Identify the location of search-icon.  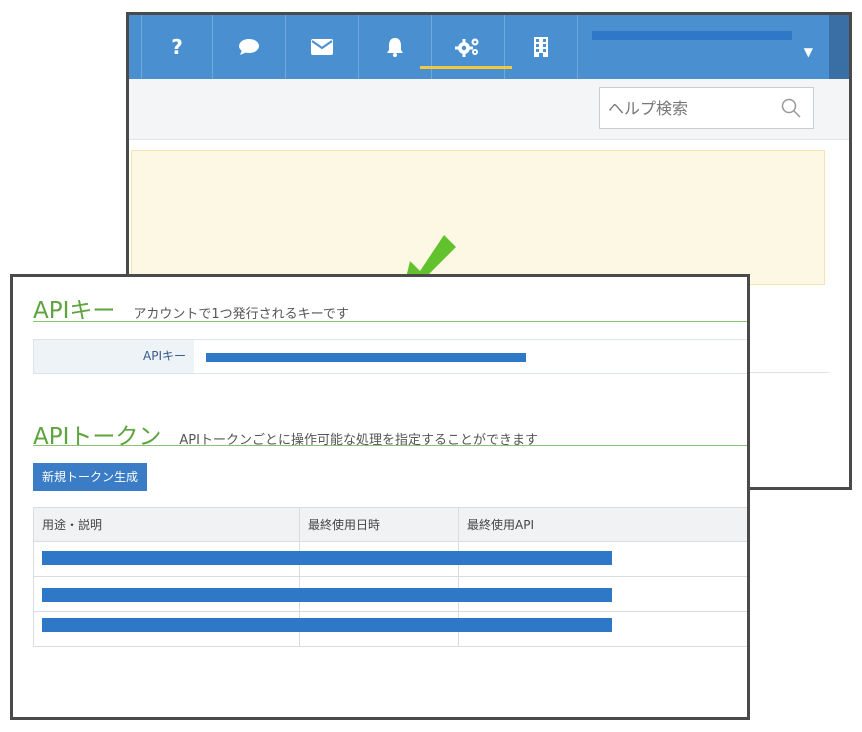
(791, 108).